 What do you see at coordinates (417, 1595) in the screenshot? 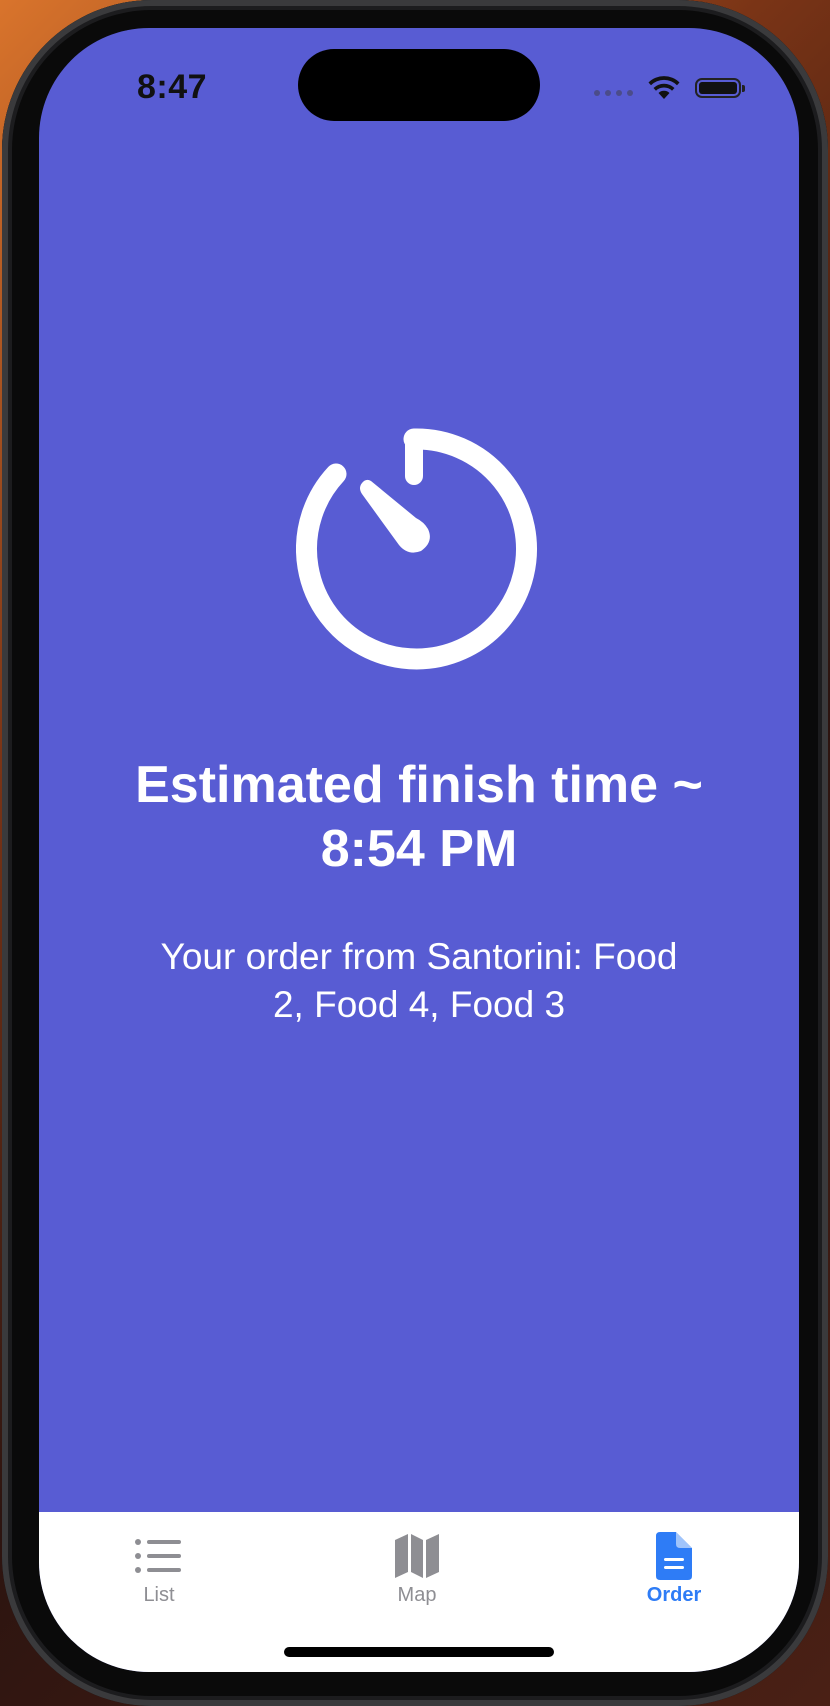
I see `tab-map-label: Map` at bounding box center [417, 1595].